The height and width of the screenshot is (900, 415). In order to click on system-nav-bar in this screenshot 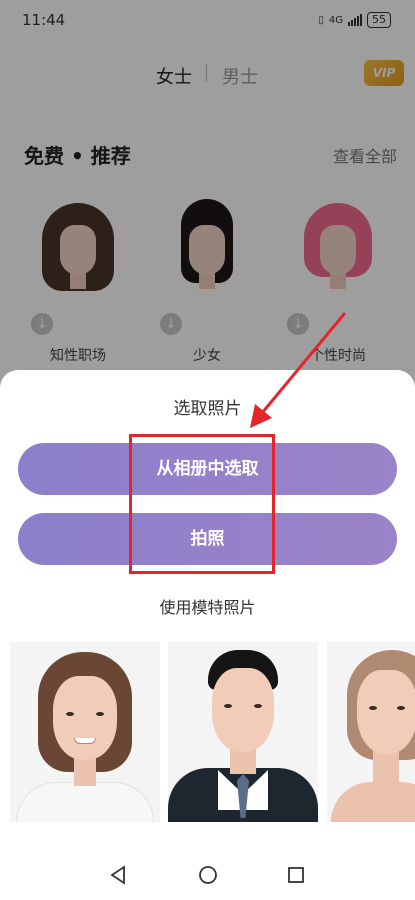, I will do `click(207, 875)`.